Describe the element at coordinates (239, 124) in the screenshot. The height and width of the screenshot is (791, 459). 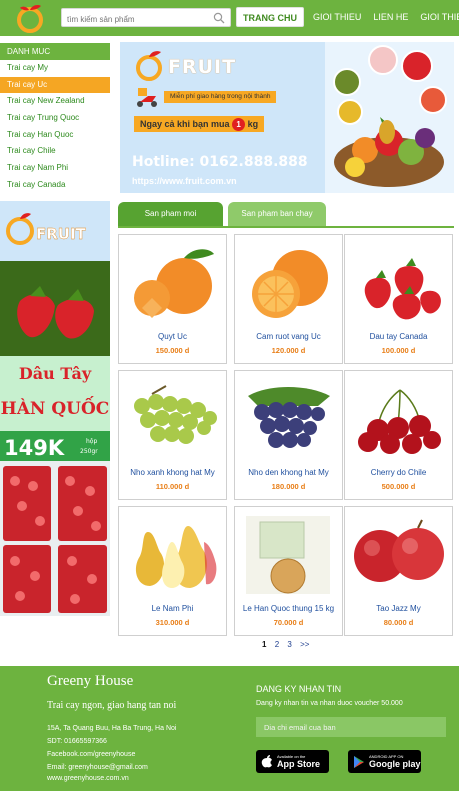
I see `promo-qty: 1` at that location.